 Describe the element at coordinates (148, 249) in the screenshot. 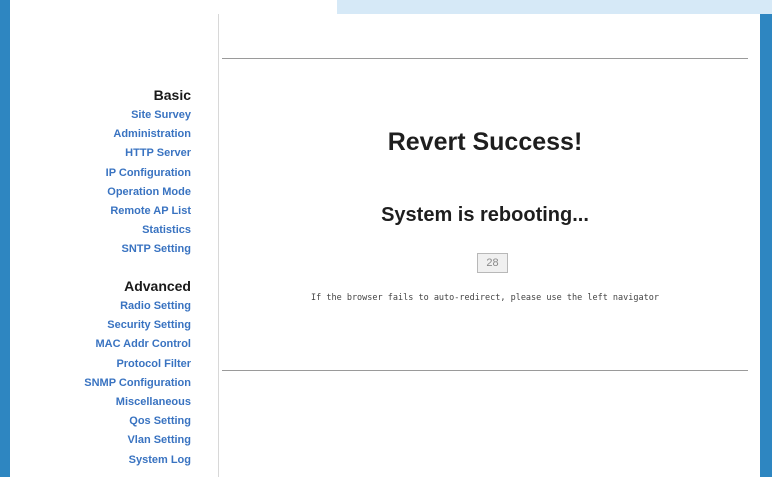

I see `nav-link-sntp-setting: SNTP Setting` at that location.